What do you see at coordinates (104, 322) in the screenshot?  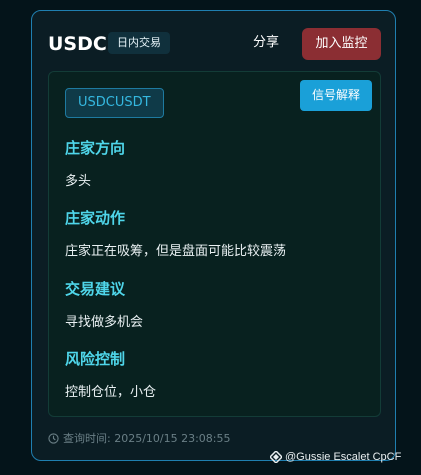 I see `section-value-advice: 寻找做多机会` at bounding box center [104, 322].